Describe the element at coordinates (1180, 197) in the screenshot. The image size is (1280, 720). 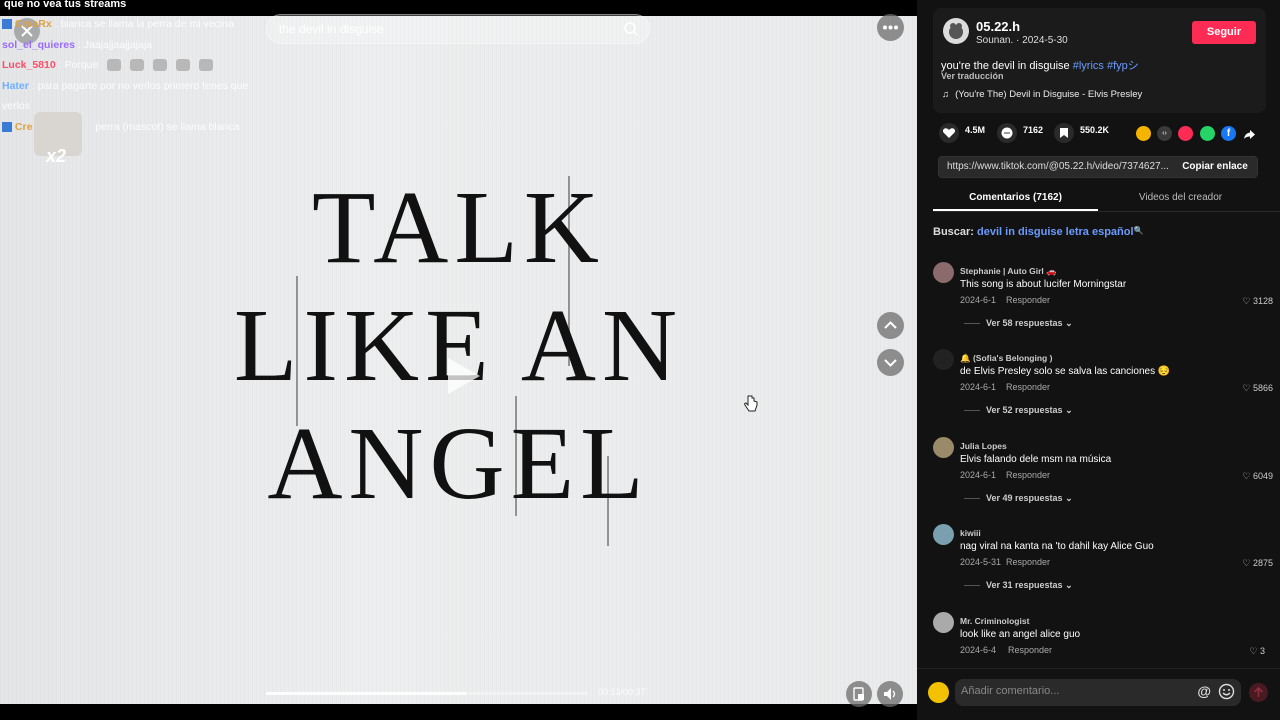
I see `tab-creator-videos: Videos del creador` at that location.